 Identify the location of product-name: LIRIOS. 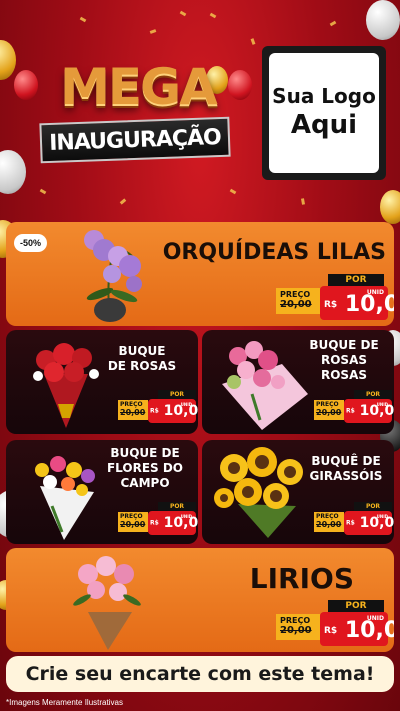
(301, 578).